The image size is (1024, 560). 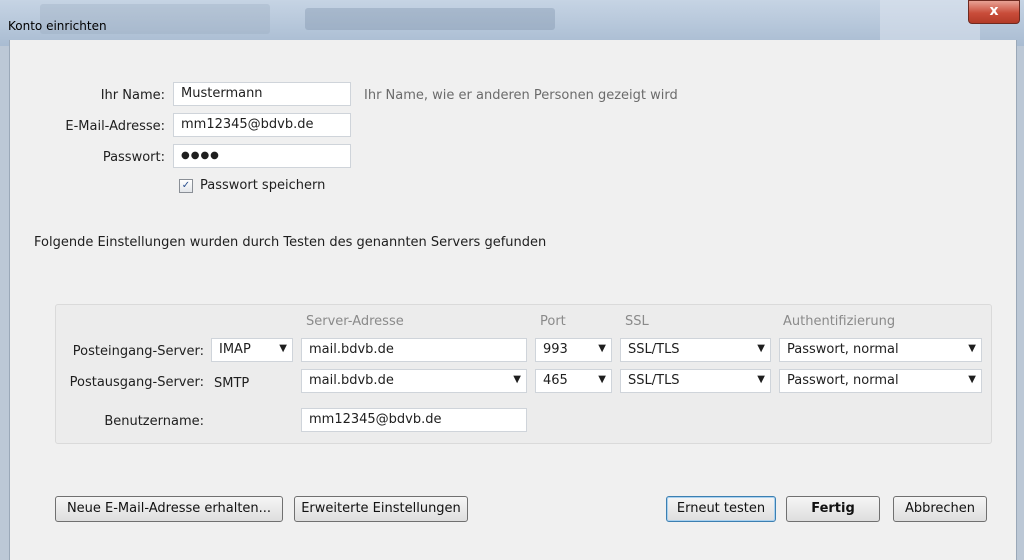 I want to click on incoming-ssl-dropdown: SSL/TLS ▼, so click(x=695, y=350).